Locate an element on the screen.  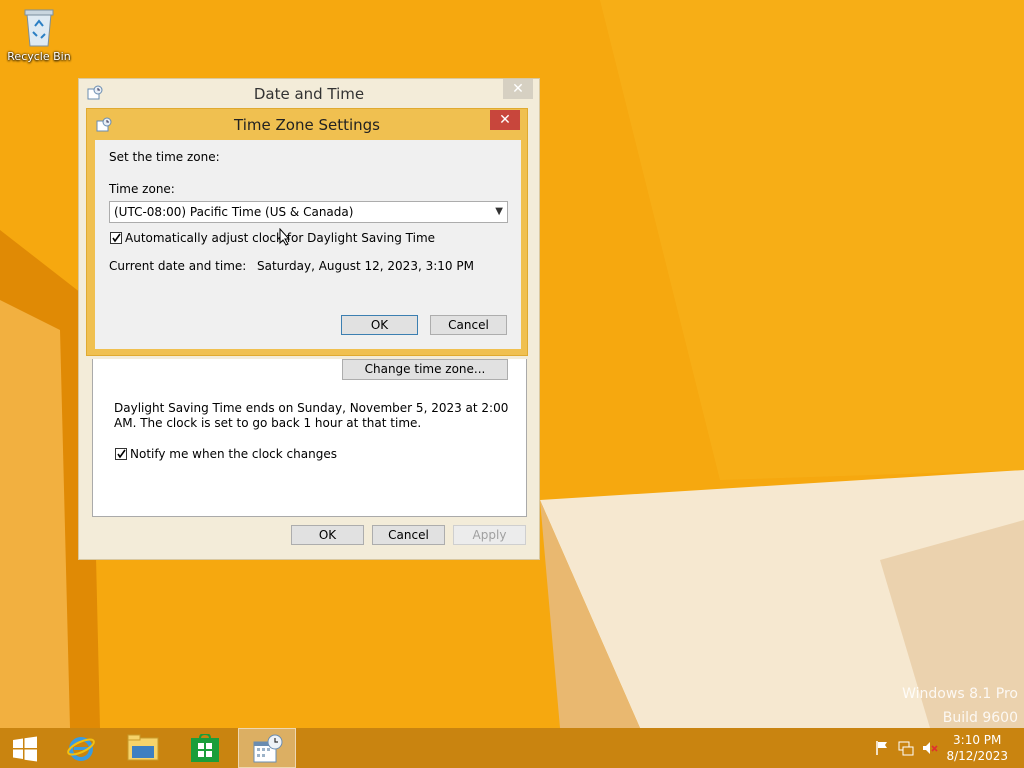
date-time-tab-panel is located at coordinates (309, 438).